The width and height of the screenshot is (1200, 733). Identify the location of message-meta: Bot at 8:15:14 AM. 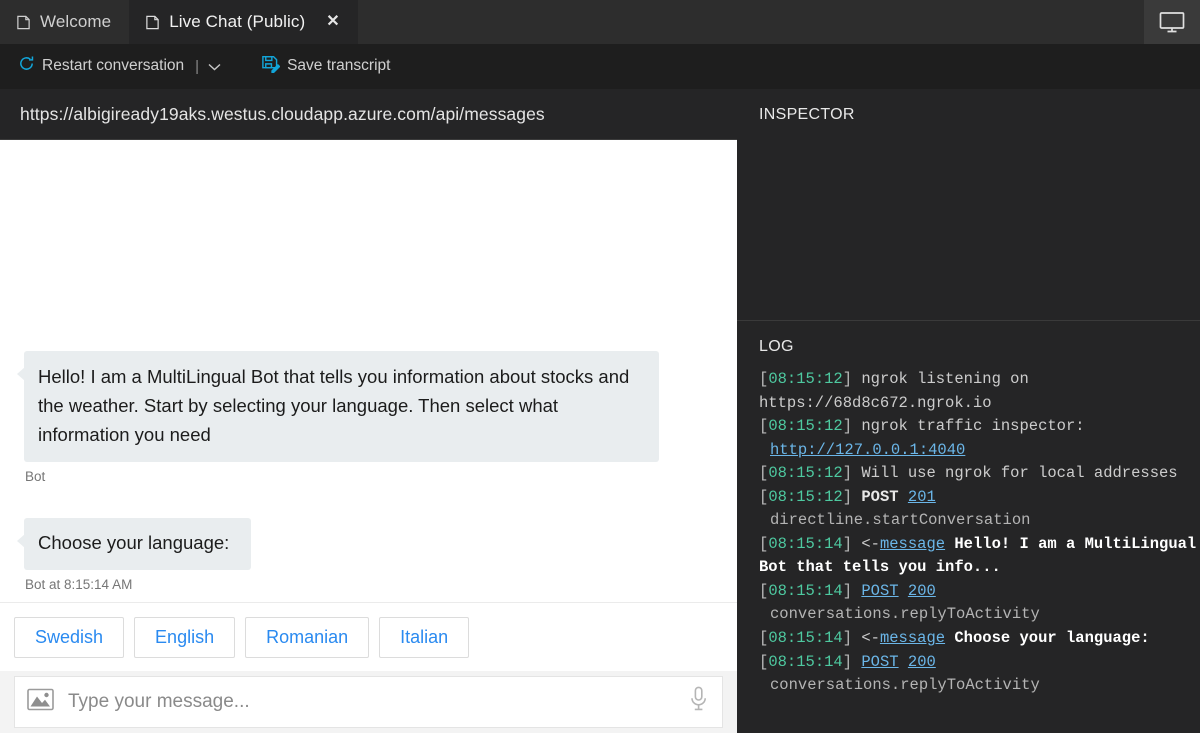
(79, 584).